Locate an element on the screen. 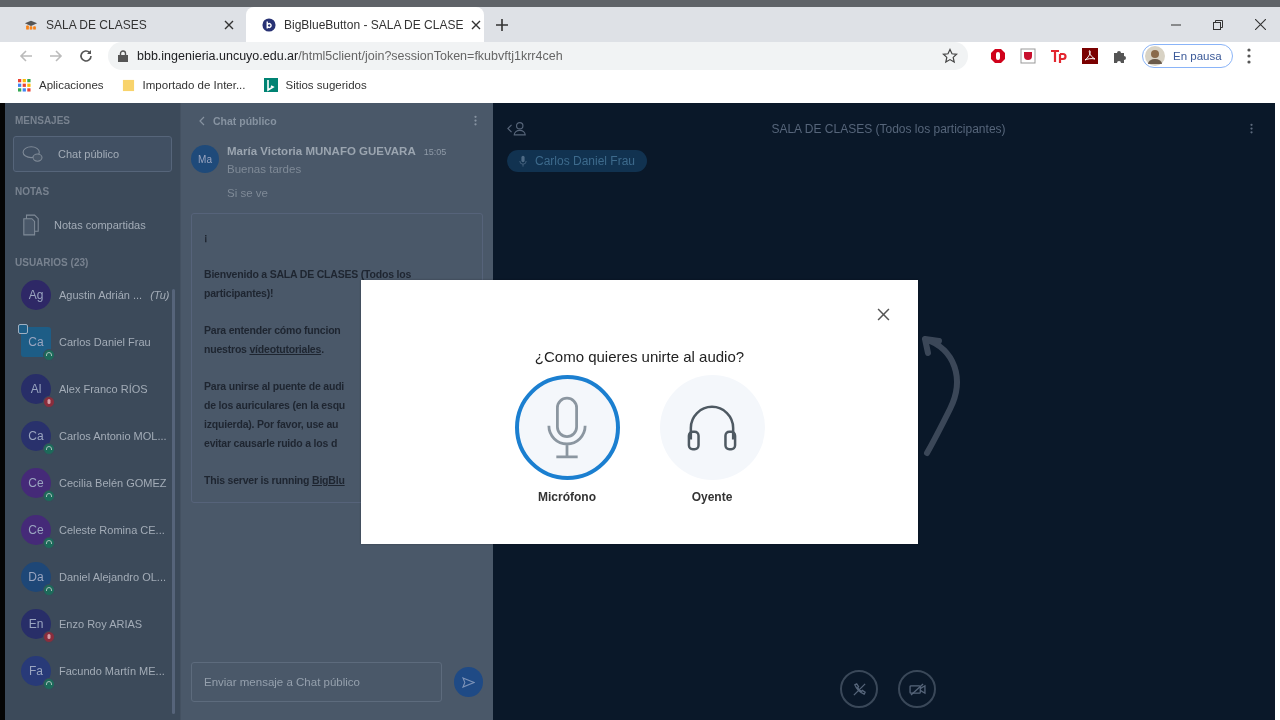 This screenshot has width=1280, height=720. welcome-text: This server is running BigBlu is located at coordinates (275, 480).